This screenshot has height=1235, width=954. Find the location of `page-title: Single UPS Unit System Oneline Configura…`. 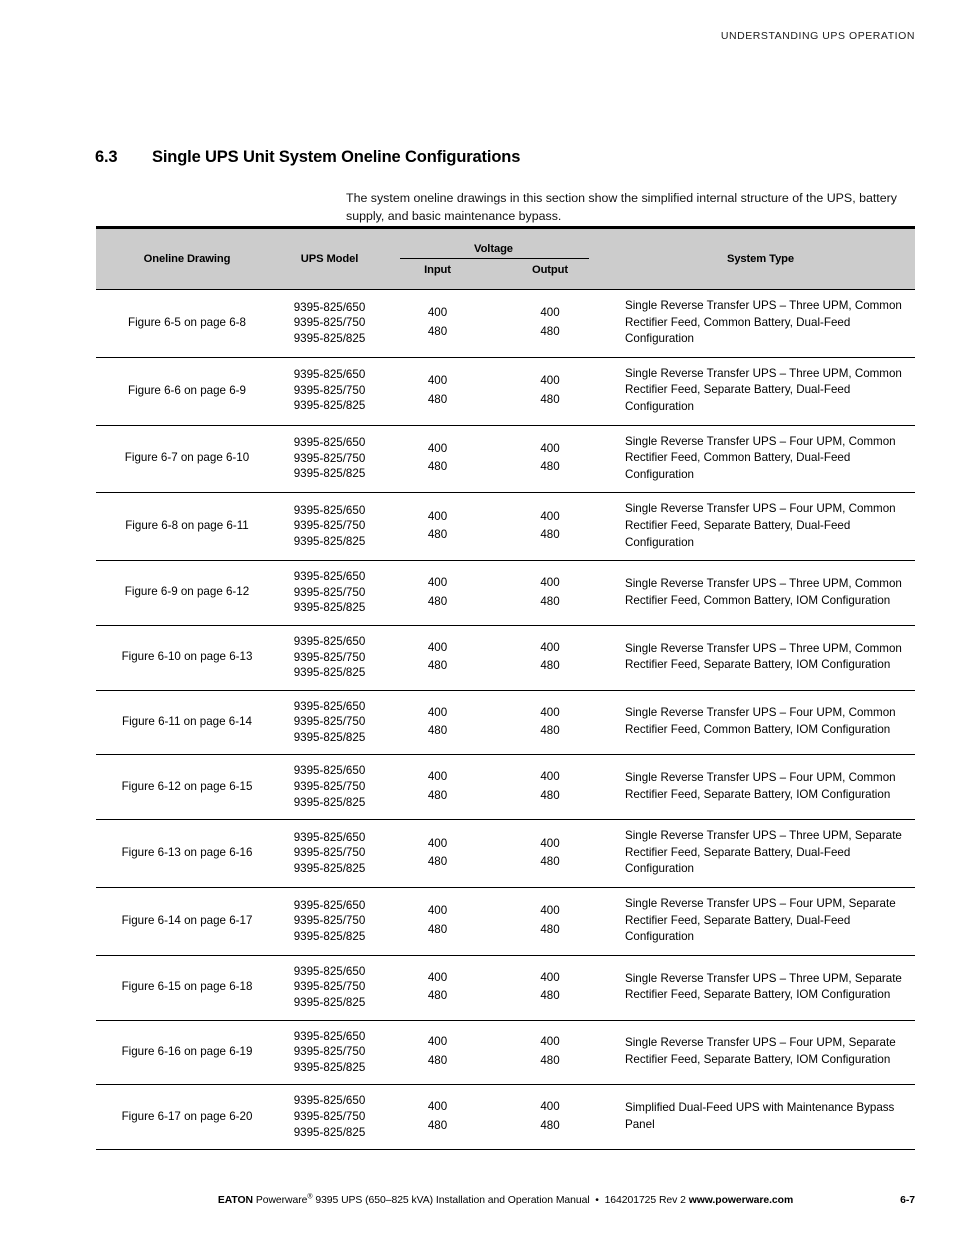

page-title: Single UPS Unit System Oneline Configura… is located at coordinates (336, 157).